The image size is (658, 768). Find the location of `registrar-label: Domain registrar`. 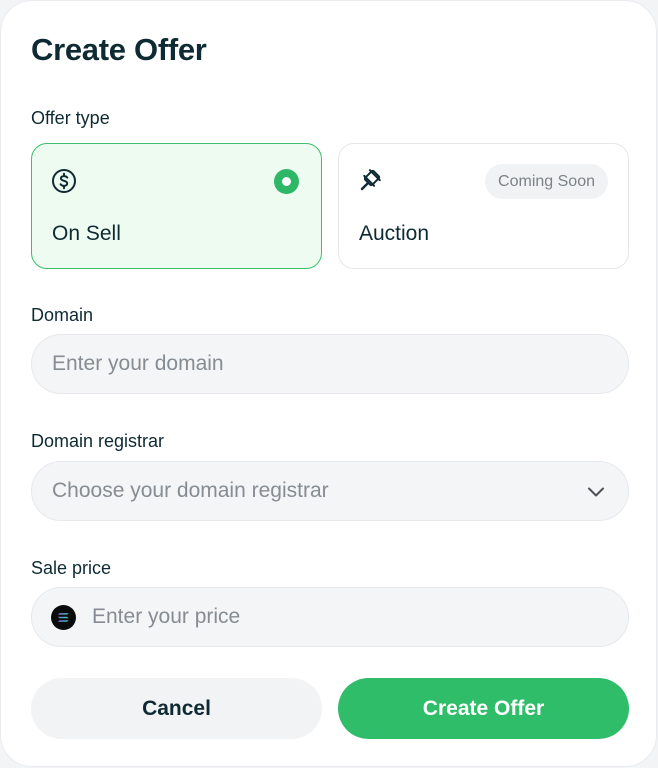

registrar-label: Domain registrar is located at coordinates (98, 441).